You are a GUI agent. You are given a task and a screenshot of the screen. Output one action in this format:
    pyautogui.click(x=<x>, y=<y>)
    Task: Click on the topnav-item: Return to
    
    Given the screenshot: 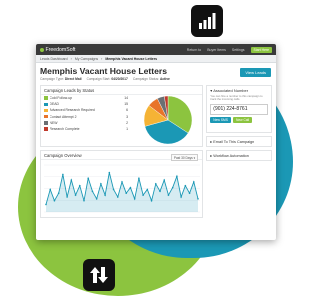 What is the action you would take?
    pyautogui.click(x=194, y=50)
    